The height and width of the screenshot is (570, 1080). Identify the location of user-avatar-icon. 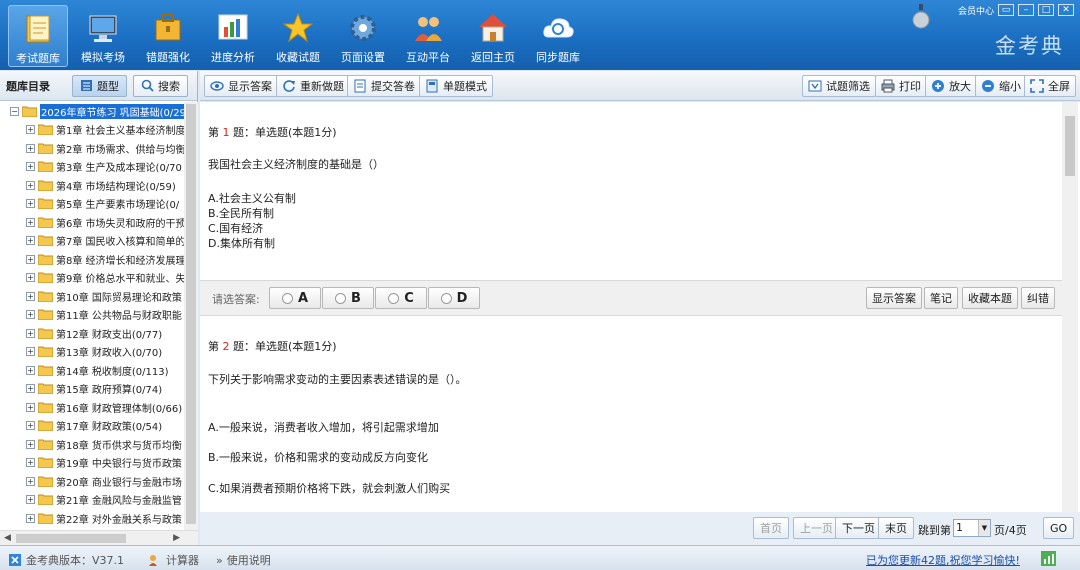
(921, 17).